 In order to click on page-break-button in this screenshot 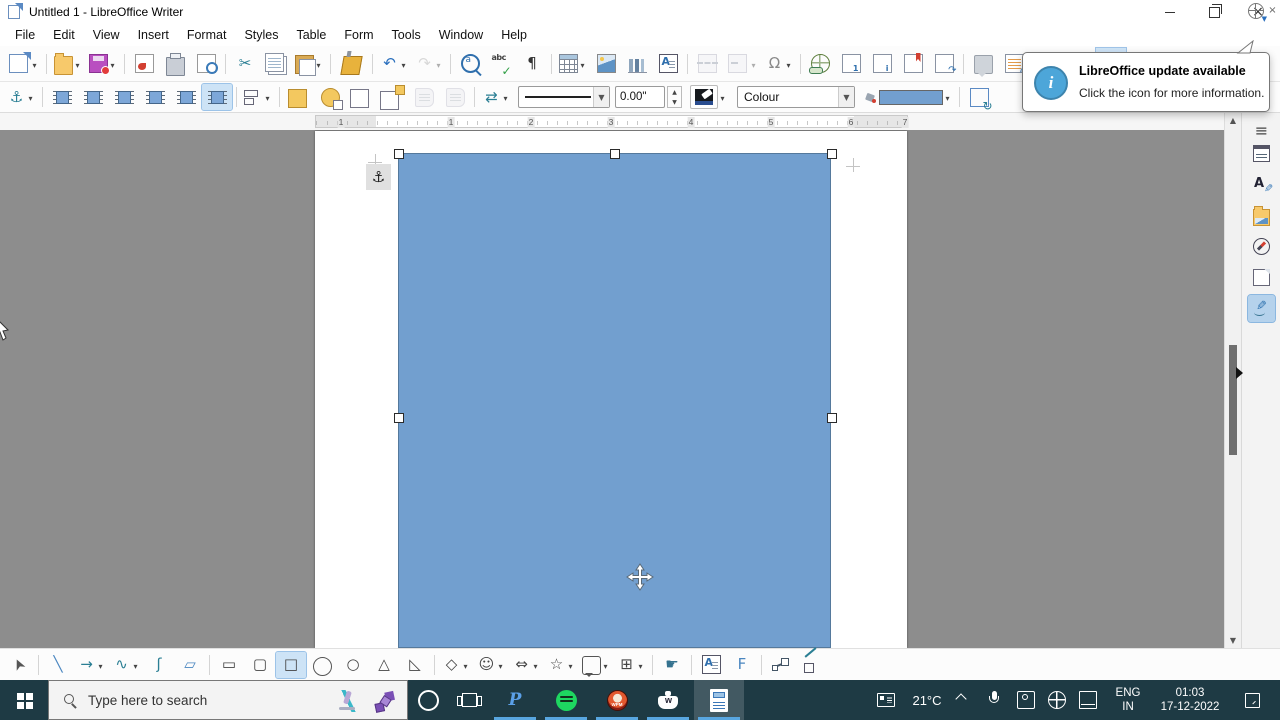, I will do `click(707, 64)`.